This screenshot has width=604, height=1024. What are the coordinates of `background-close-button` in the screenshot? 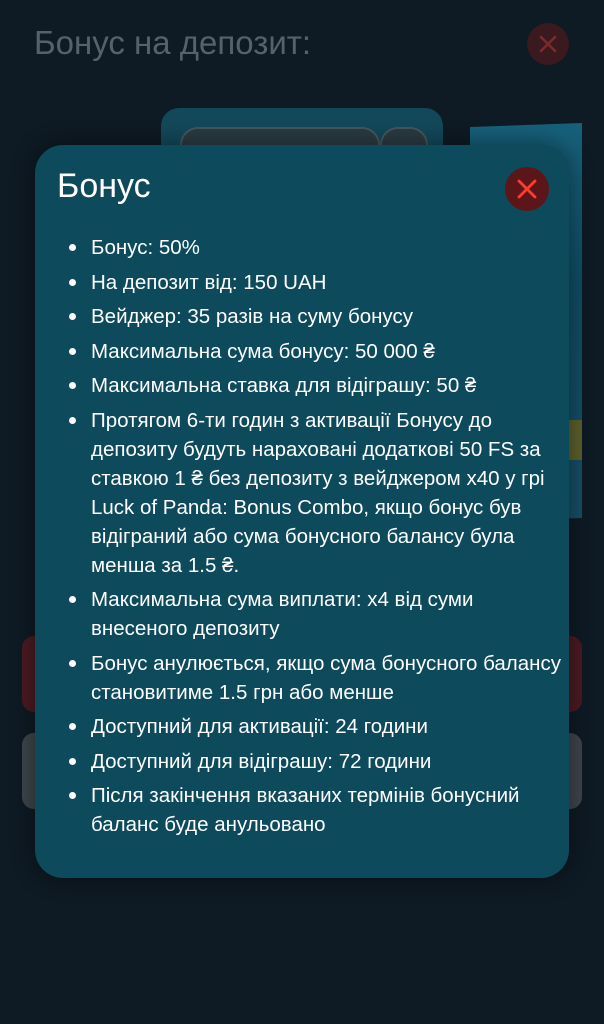 It's located at (548, 44).